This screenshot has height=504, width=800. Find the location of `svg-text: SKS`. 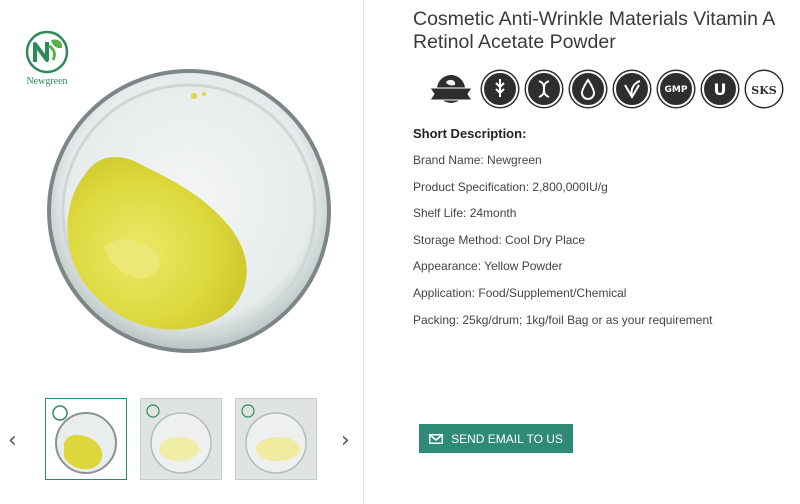

svg-text: SKS is located at coordinates (764, 90).